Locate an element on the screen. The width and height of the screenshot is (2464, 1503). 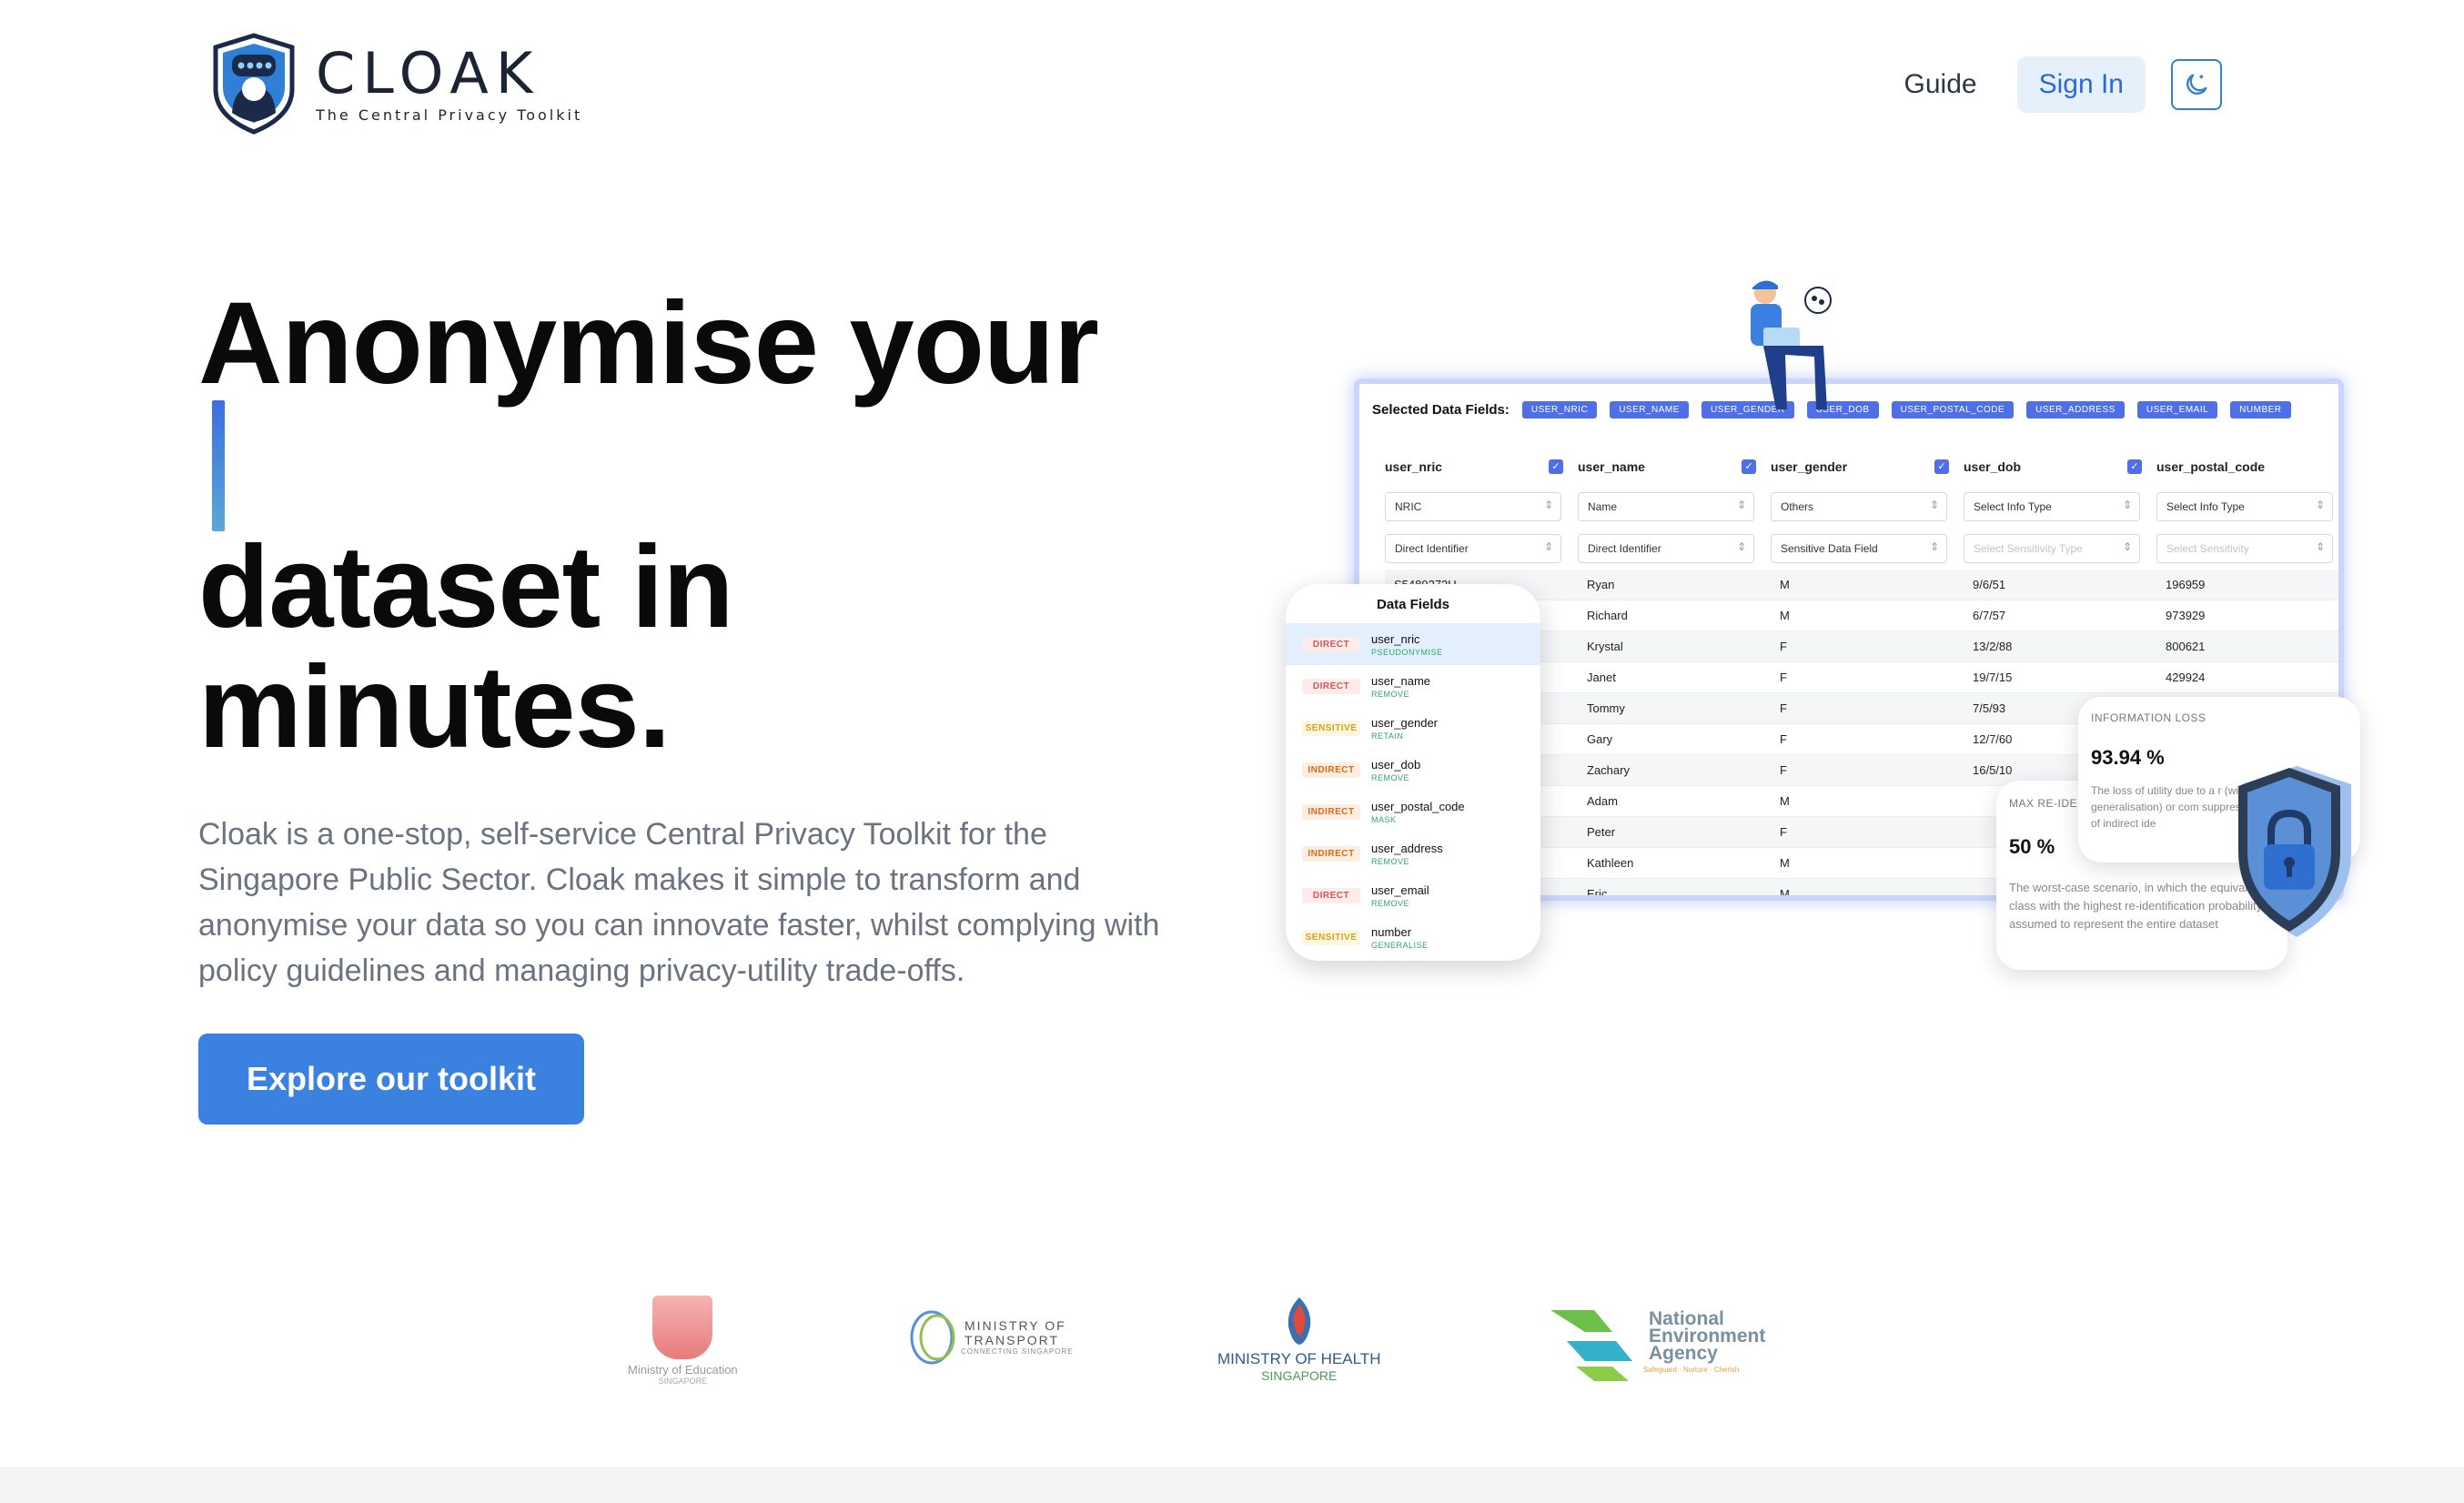
data-field-item: DIRECT user_nric PSEUDONYMISE is located at coordinates (1413, 644).